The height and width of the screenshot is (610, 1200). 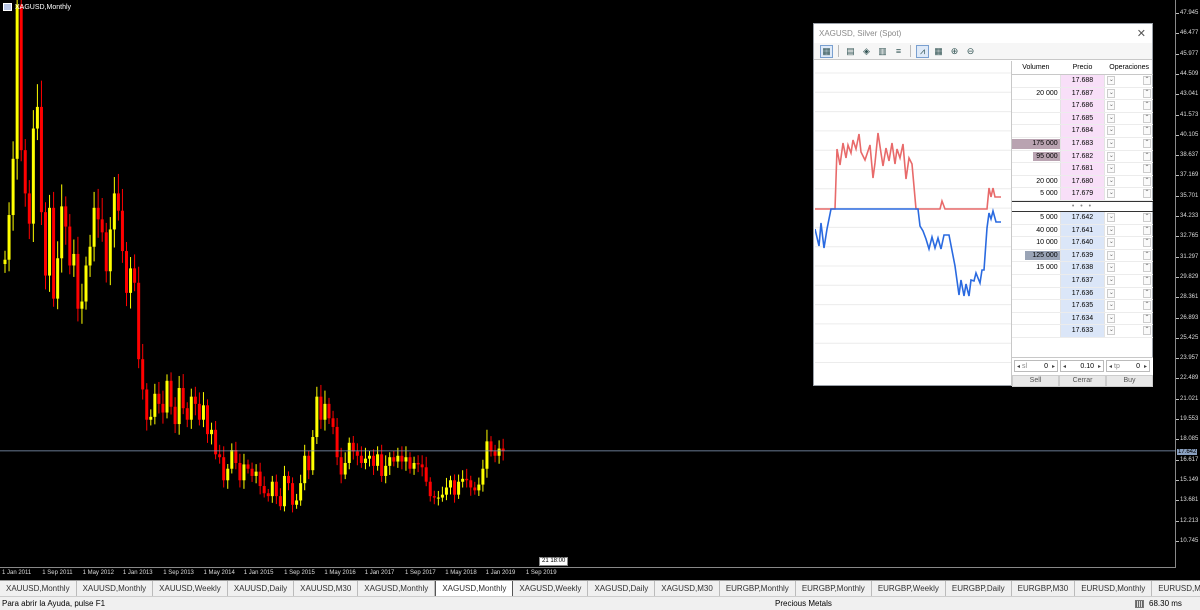 I want to click on ask-row: 20 000 17.680 ⌄ ⌃, so click(x=1082, y=182).